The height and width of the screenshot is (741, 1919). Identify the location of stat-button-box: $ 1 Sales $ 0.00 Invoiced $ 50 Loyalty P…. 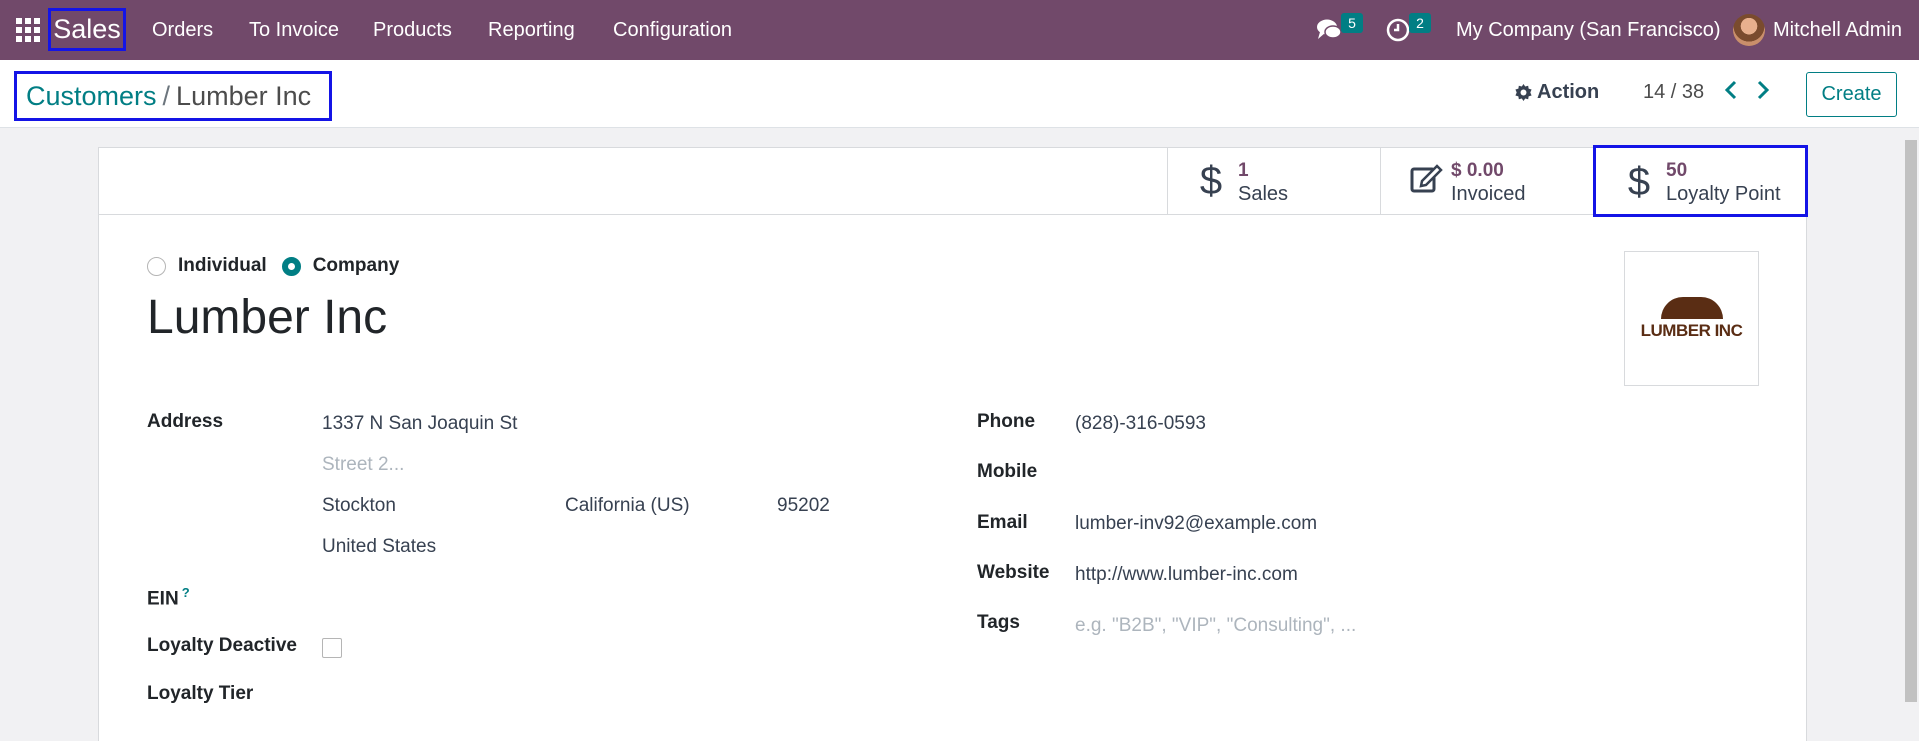
(953, 181).